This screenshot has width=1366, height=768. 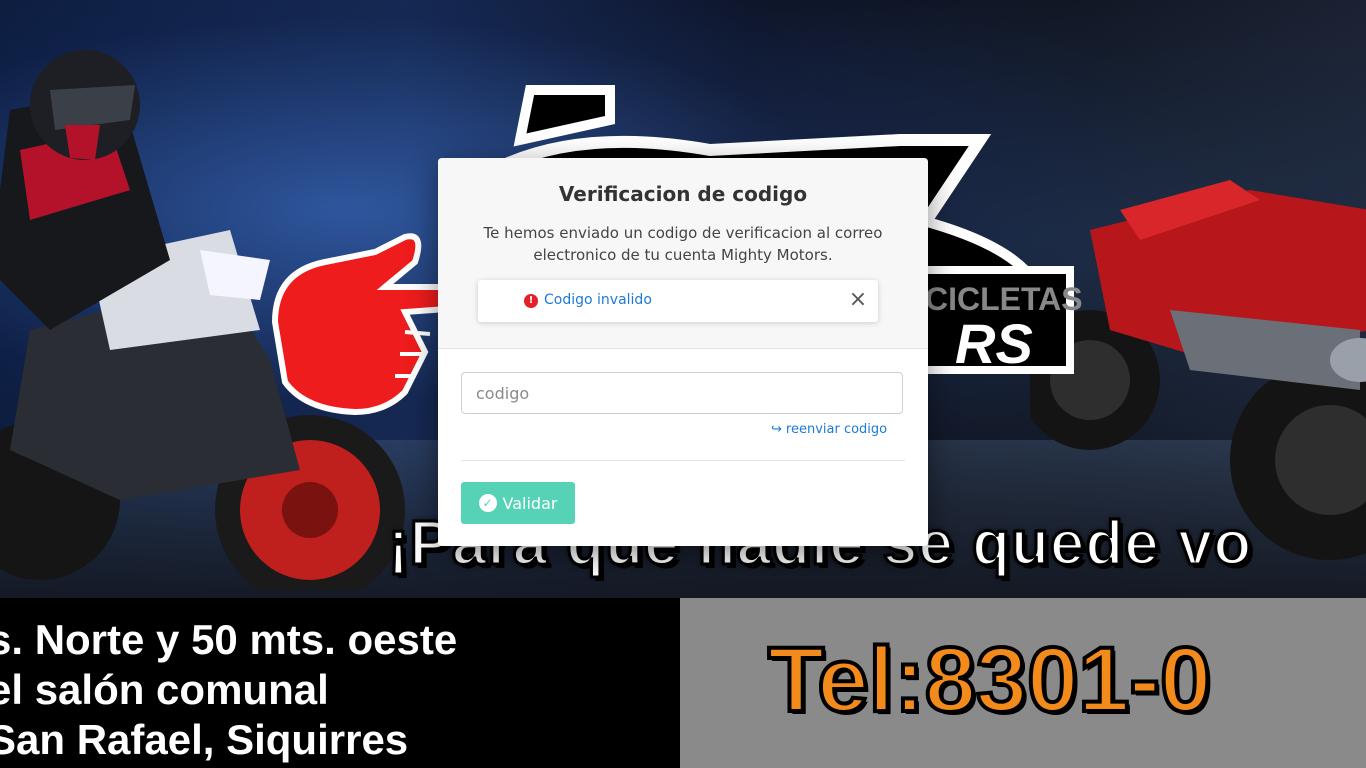 What do you see at coordinates (530, 503) in the screenshot?
I see `validate-label: Validar` at bounding box center [530, 503].